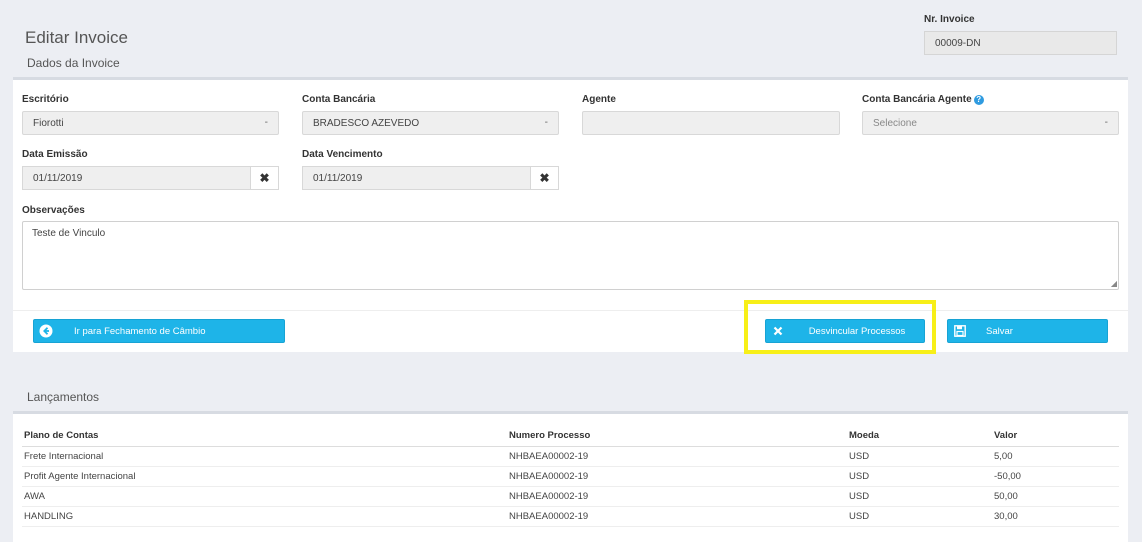  What do you see at coordinates (140, 331) in the screenshot?
I see `fechamento-cambio-label: Ir para Fechamento de Câmbio` at bounding box center [140, 331].